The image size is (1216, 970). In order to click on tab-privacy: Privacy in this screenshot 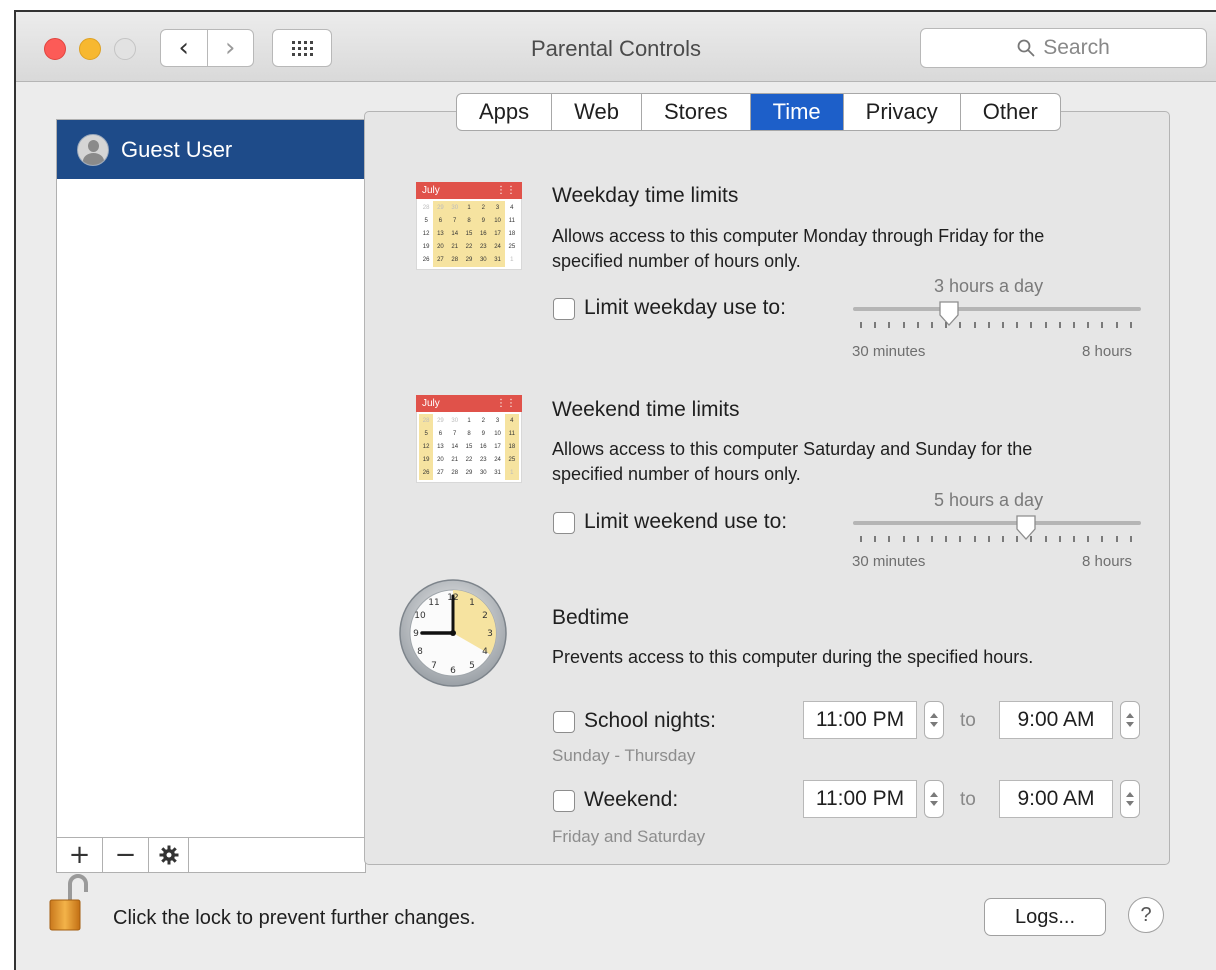, I will do `click(902, 112)`.